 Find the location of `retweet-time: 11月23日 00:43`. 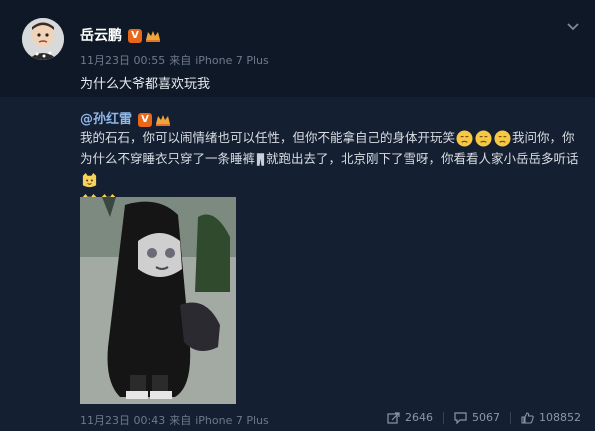

retweet-time: 11月23日 00:43 is located at coordinates (122, 420).